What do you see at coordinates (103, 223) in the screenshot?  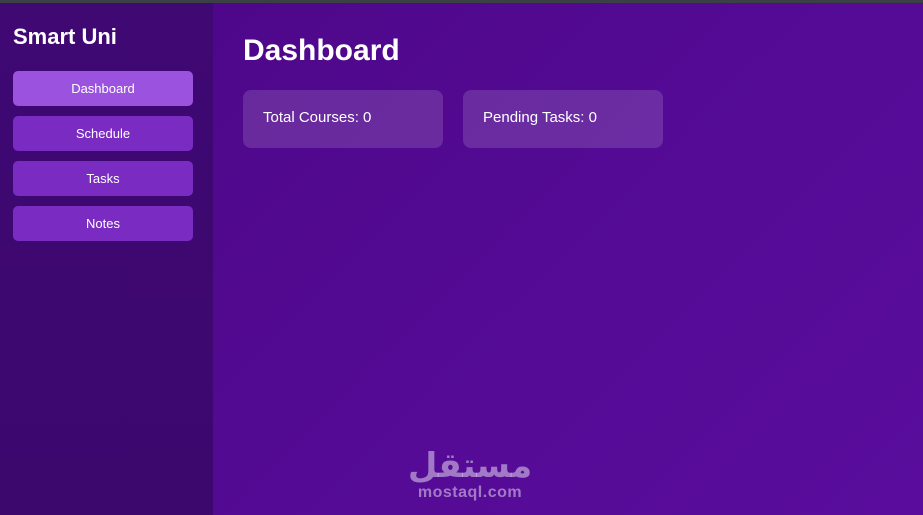 I see `sidebar-item-notes: Notes` at bounding box center [103, 223].